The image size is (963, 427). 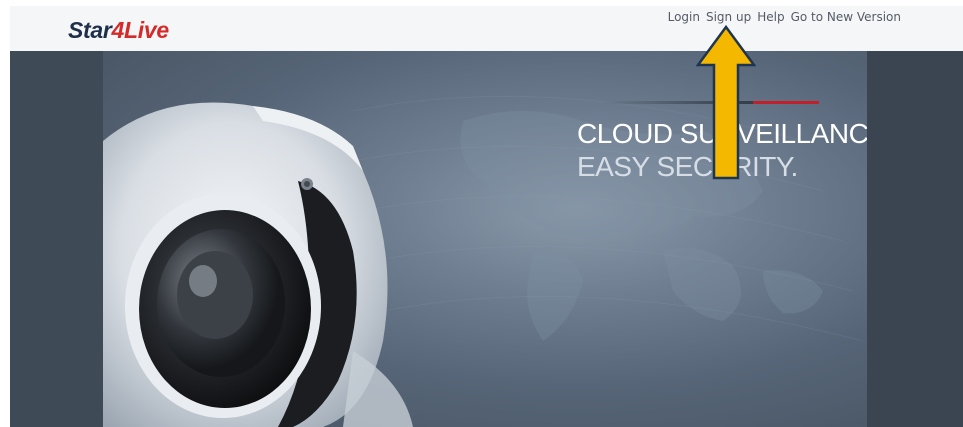 I want to click on help-link: Help, so click(x=770, y=17).